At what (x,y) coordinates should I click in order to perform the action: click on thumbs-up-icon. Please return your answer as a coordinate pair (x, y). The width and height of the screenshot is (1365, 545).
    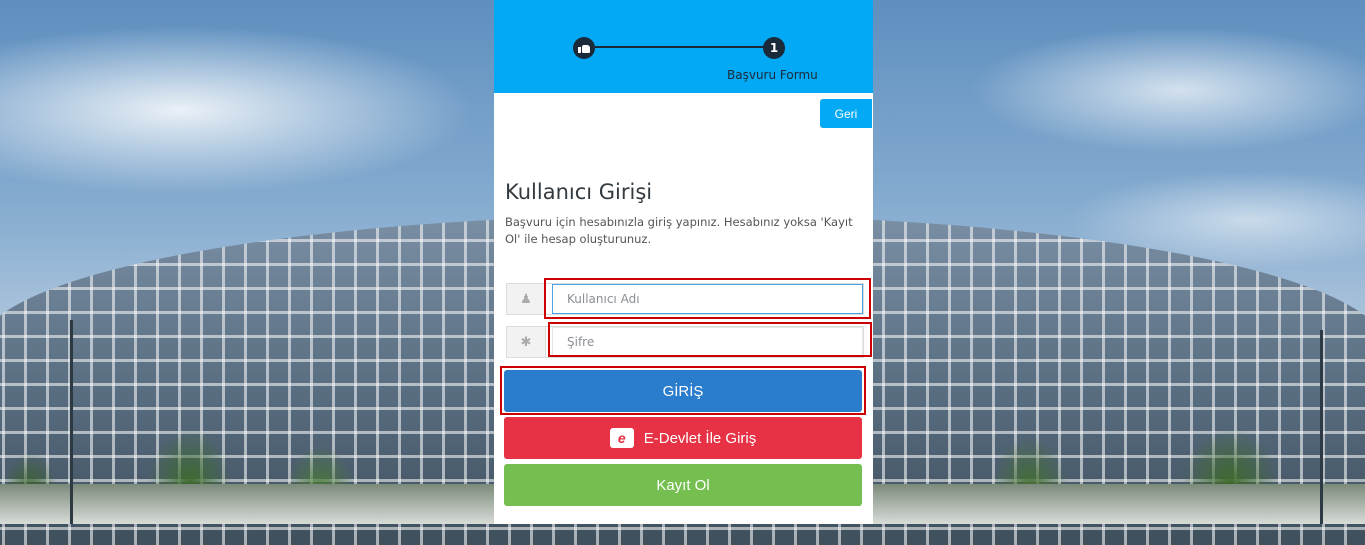
    Looking at the image, I should click on (584, 48).